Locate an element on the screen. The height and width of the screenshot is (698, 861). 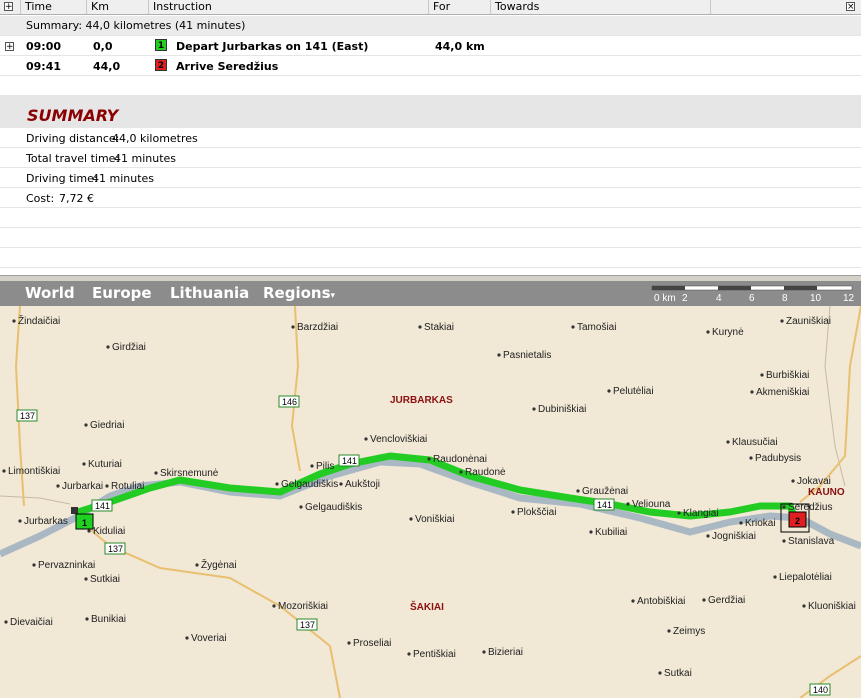
step-instruction: Depart Jurbarkas on 141 (East) is located at coordinates (272, 46).